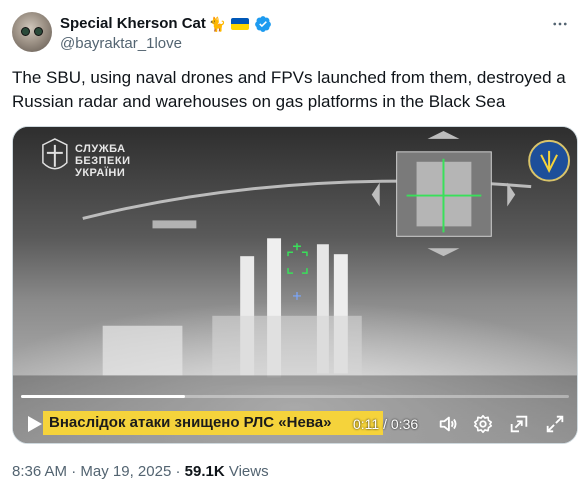  I want to click on post-date: May 19, 2025, so click(125, 471).